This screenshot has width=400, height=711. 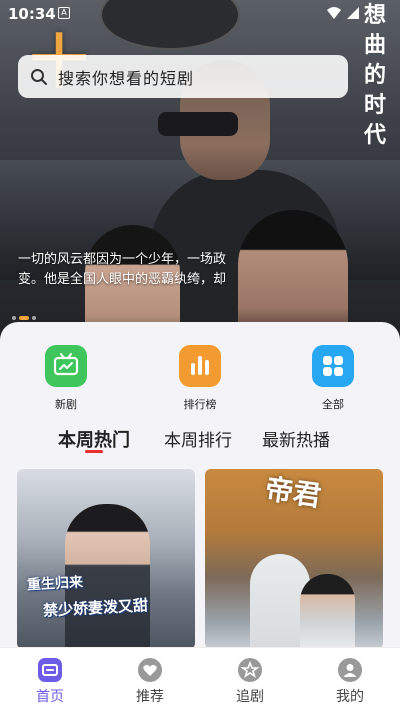 What do you see at coordinates (150, 670) in the screenshot?
I see `heart-icon` at bounding box center [150, 670].